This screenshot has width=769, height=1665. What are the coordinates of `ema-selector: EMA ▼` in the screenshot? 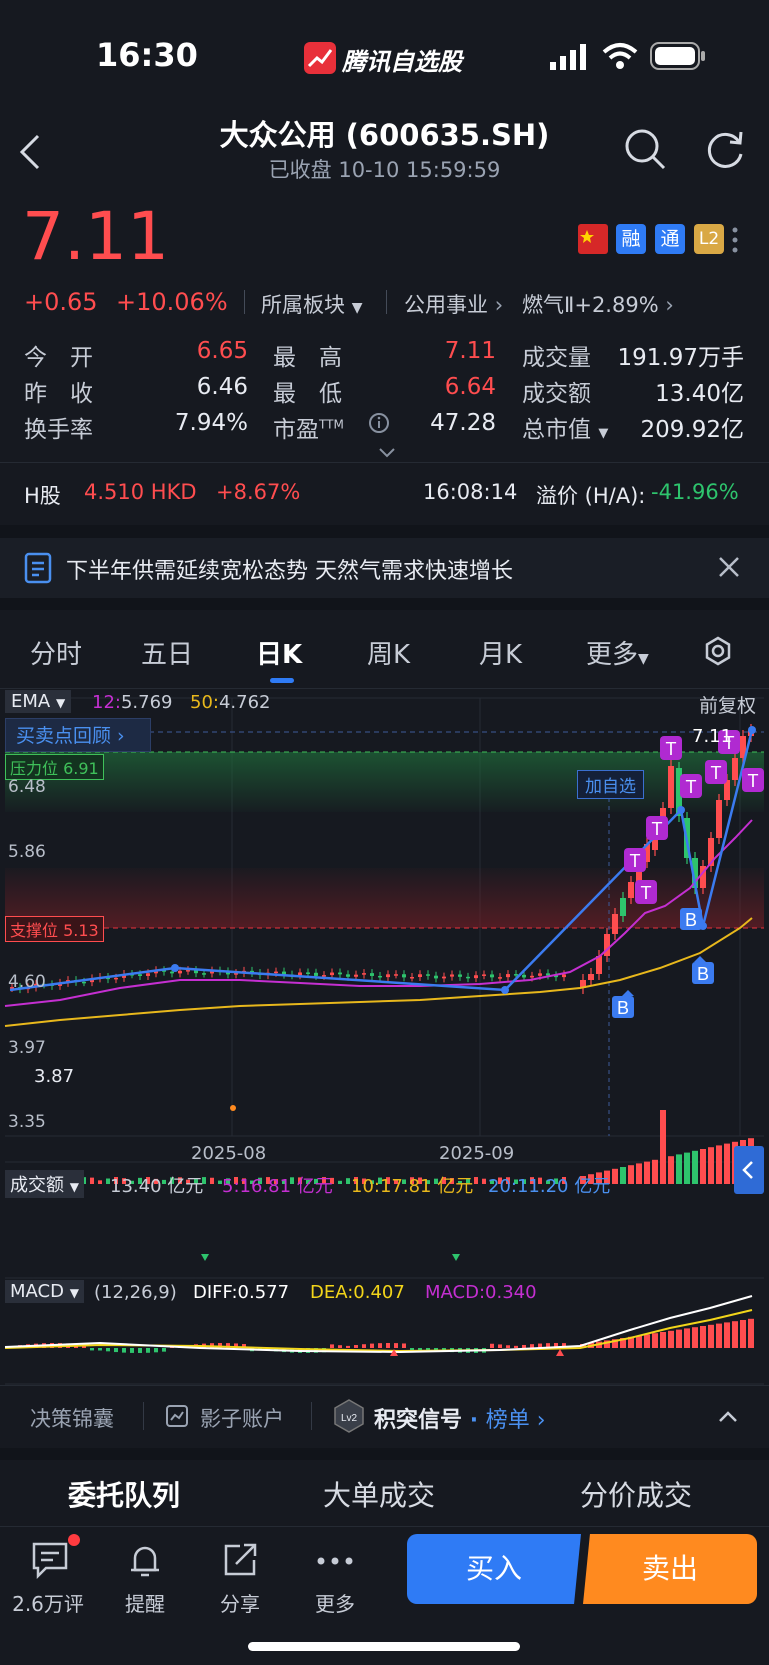 It's located at (38, 701).